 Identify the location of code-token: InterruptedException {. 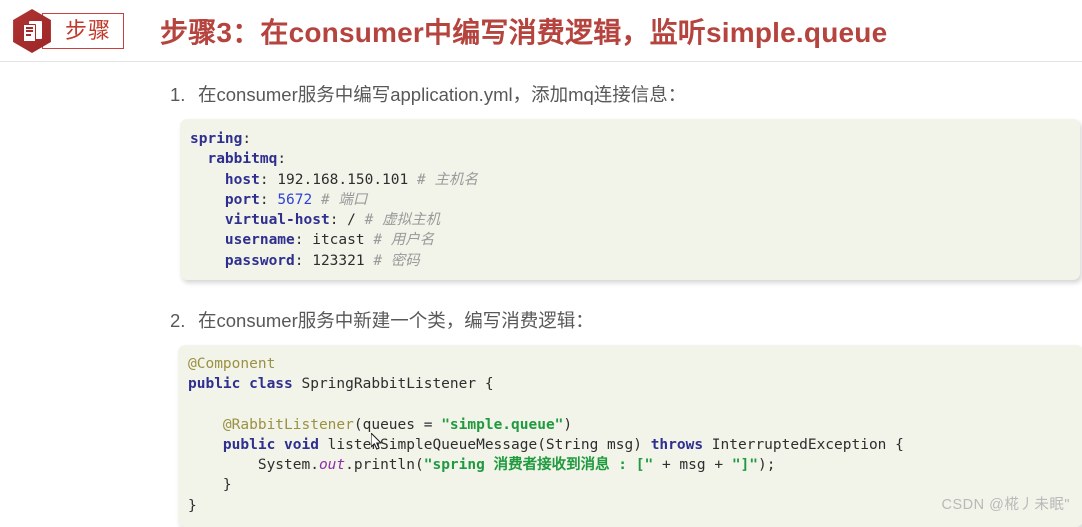
(803, 444).